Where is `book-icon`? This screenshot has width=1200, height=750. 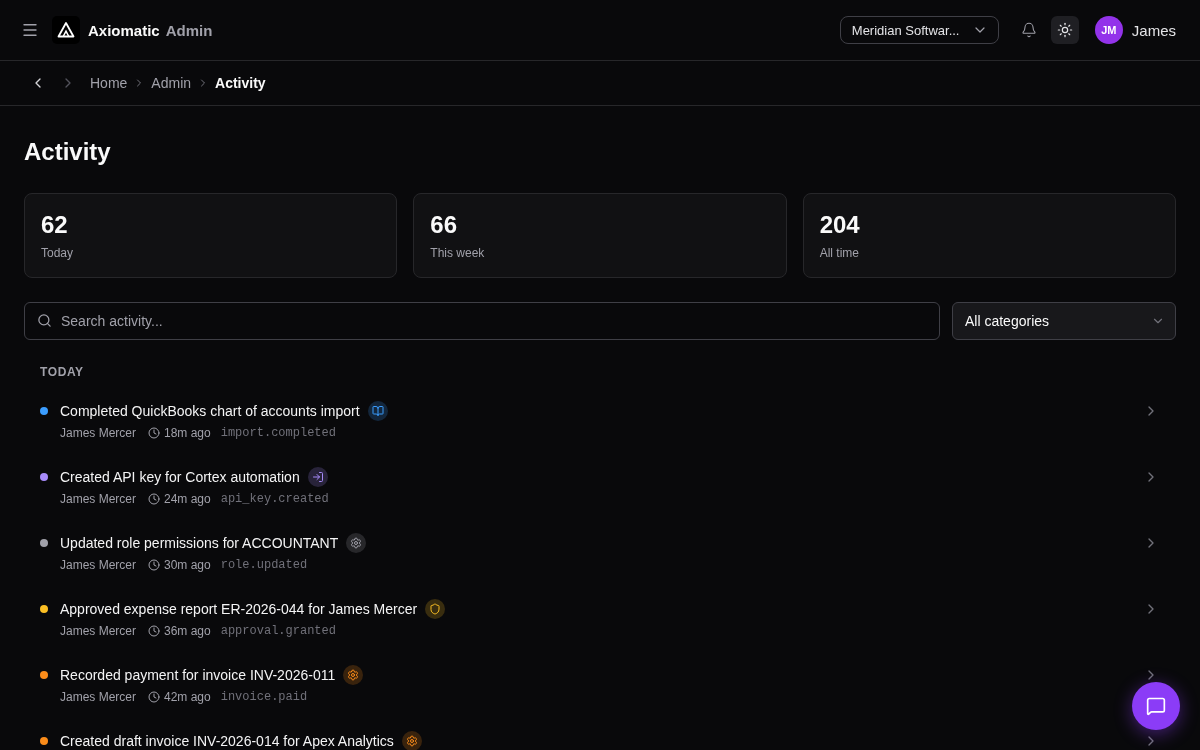 book-icon is located at coordinates (377, 411).